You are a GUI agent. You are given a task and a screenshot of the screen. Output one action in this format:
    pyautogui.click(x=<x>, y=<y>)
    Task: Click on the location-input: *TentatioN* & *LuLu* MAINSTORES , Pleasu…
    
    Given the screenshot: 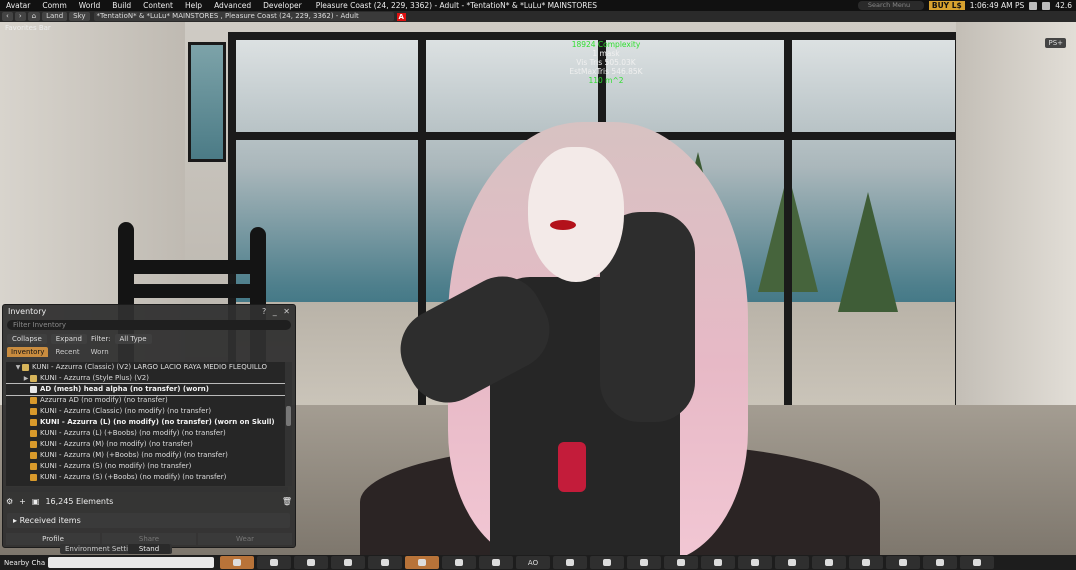 What is the action you would take?
    pyautogui.click(x=243, y=16)
    